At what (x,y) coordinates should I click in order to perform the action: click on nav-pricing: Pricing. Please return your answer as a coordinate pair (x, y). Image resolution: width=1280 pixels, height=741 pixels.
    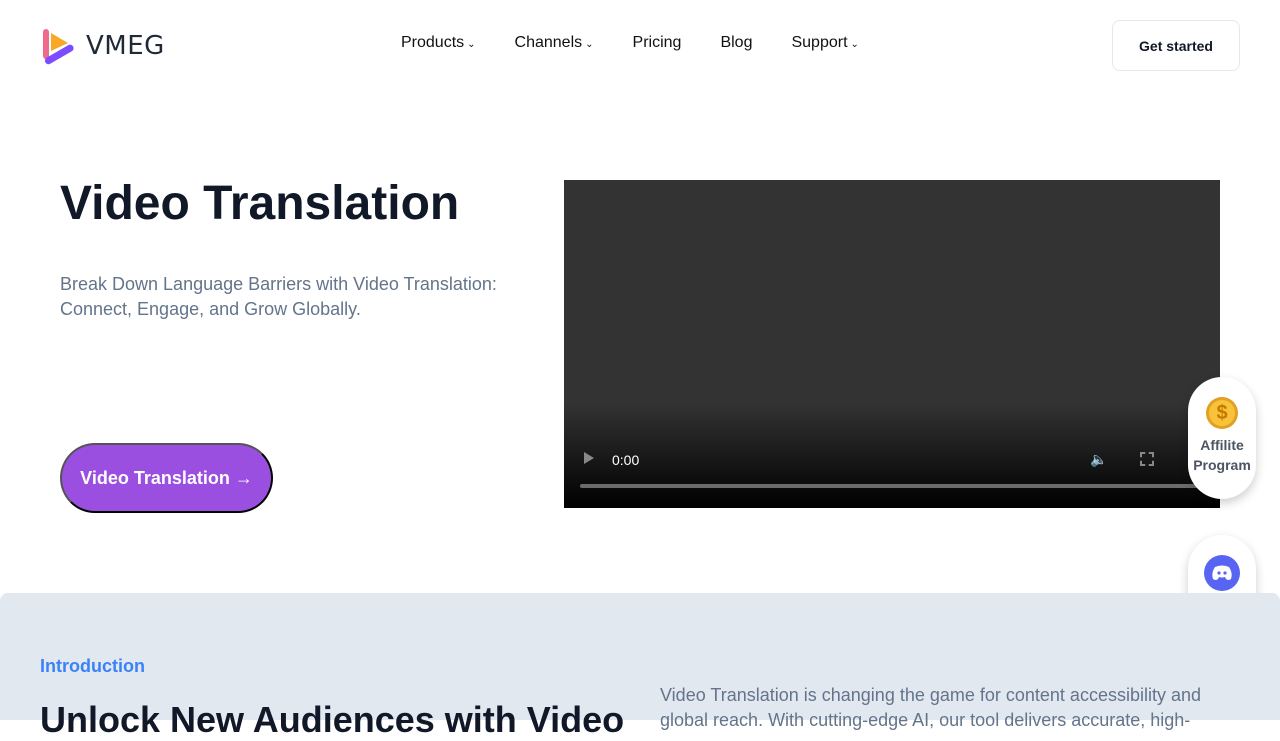
    Looking at the image, I should click on (657, 43).